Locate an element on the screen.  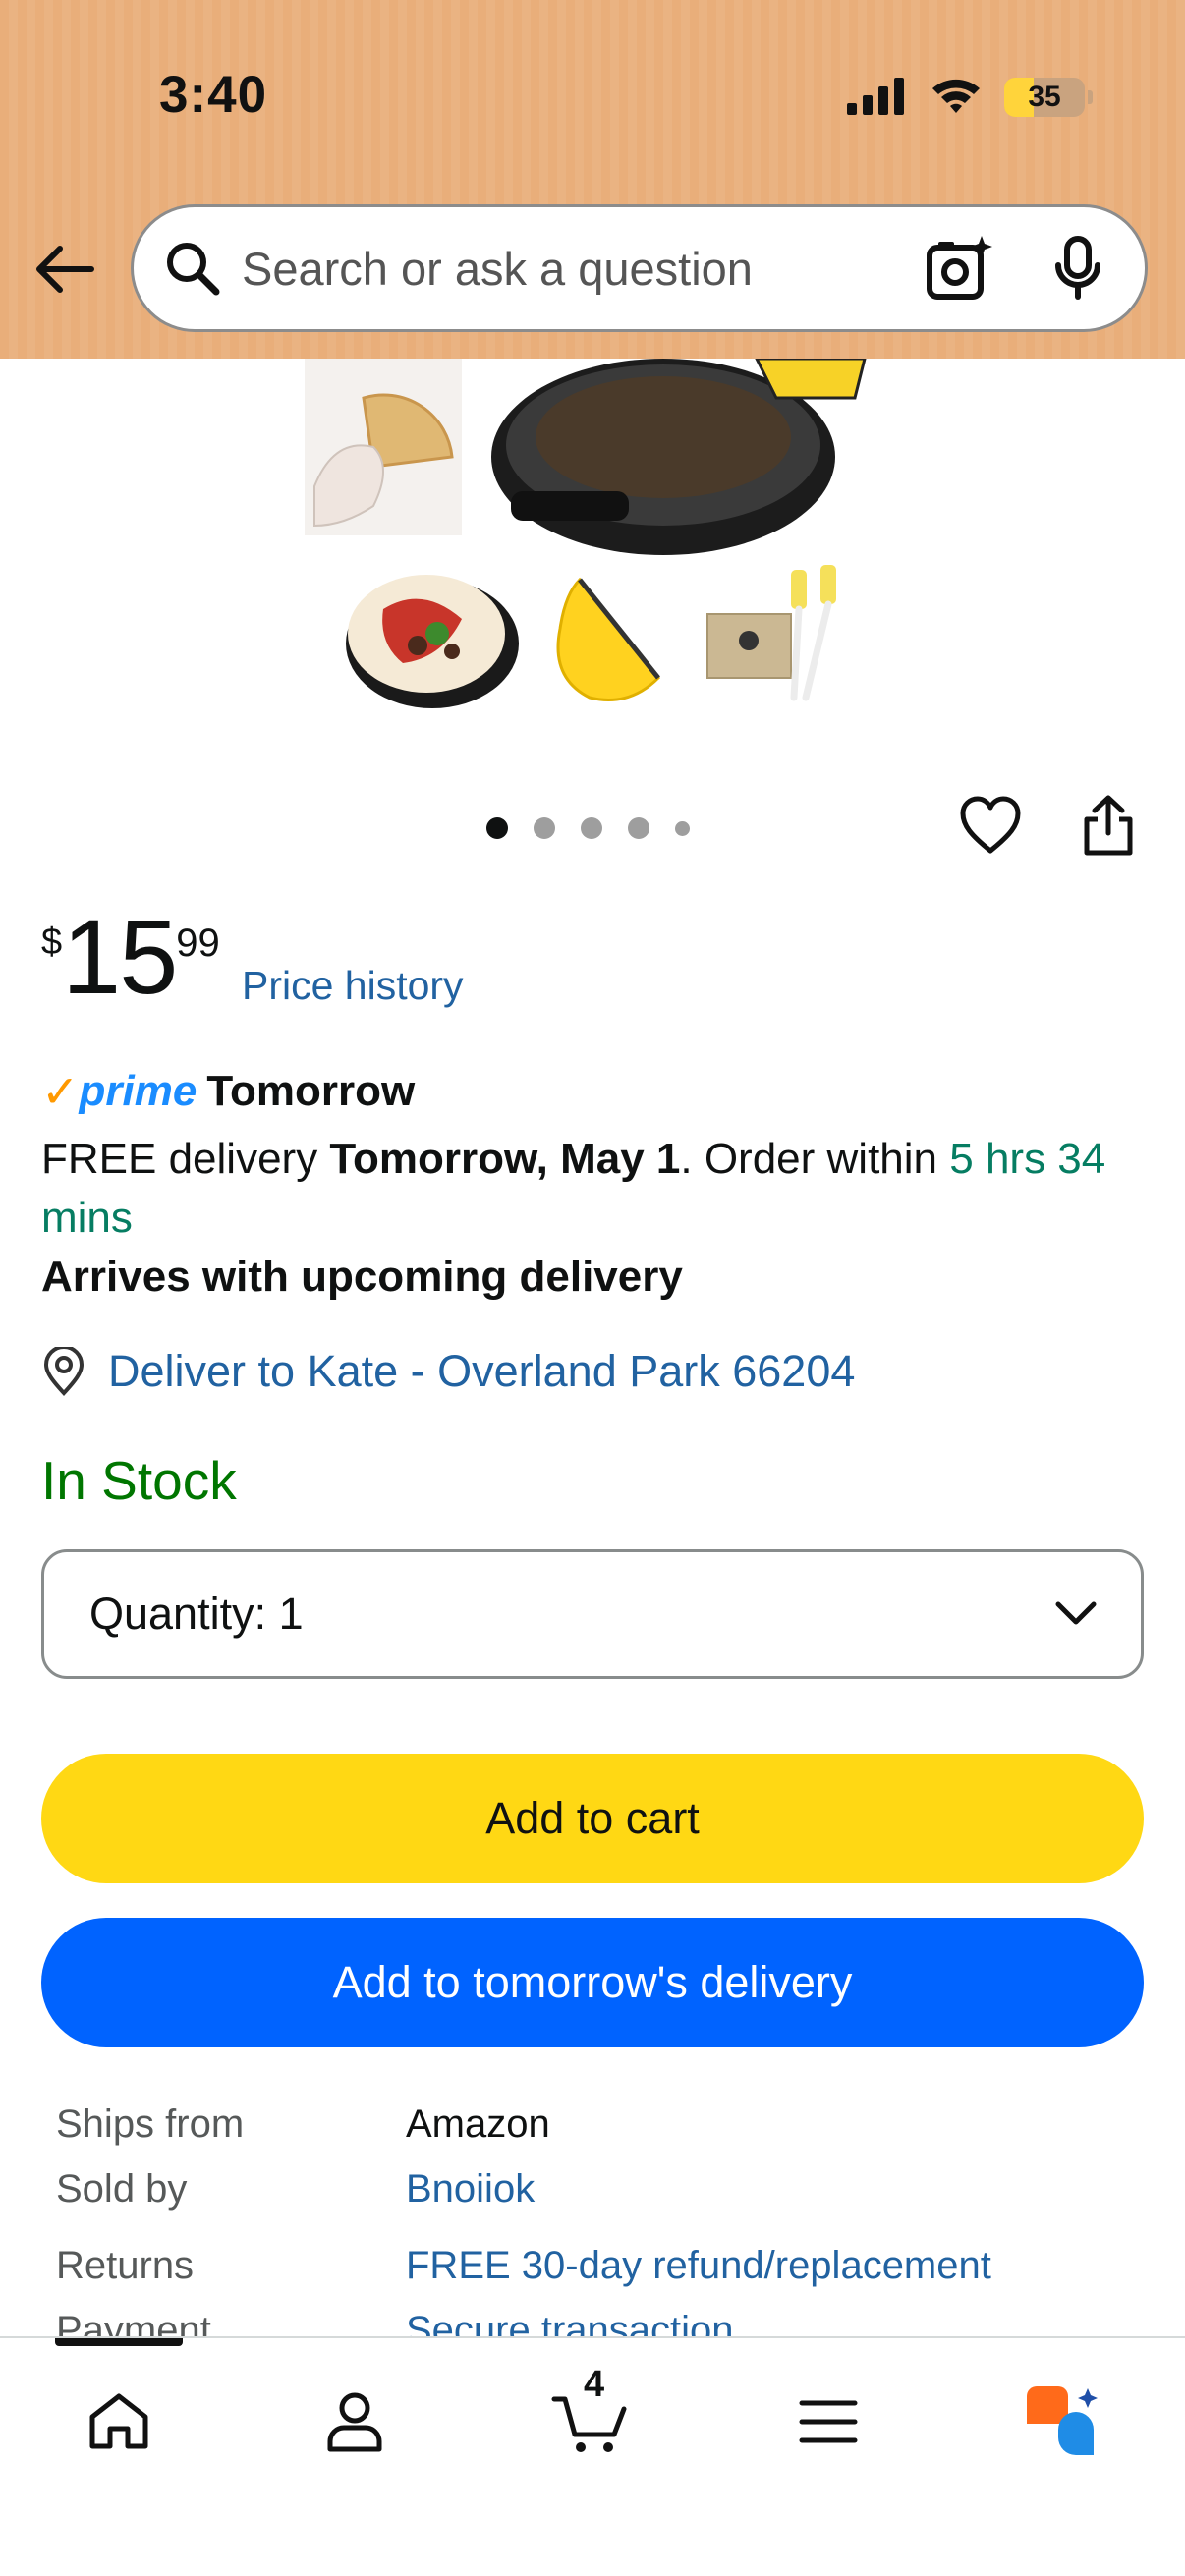
details-row-returns: Returns FREE 30-day refund/replacement is located at coordinates (523, 2266).